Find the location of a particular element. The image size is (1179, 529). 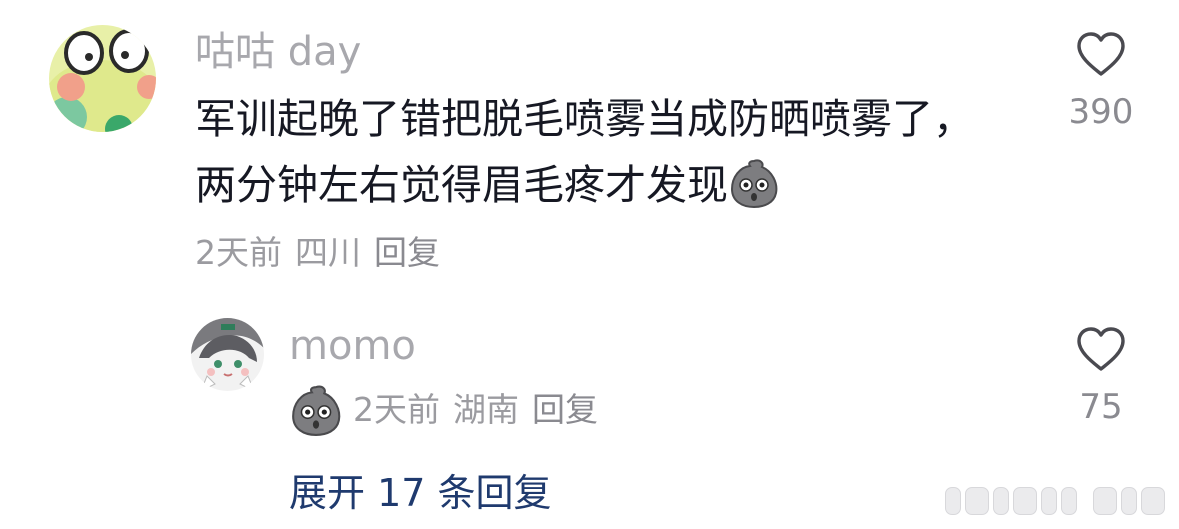

replier-username: momo is located at coordinates (352, 346).